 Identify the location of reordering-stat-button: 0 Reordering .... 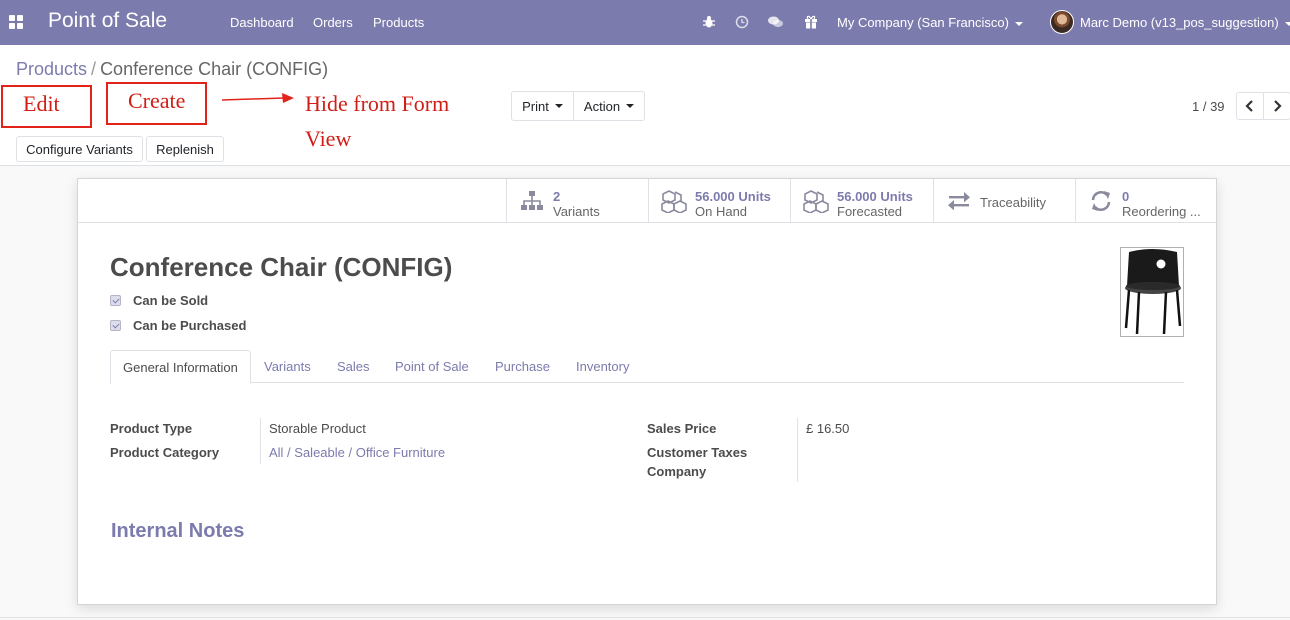
(1145, 201).